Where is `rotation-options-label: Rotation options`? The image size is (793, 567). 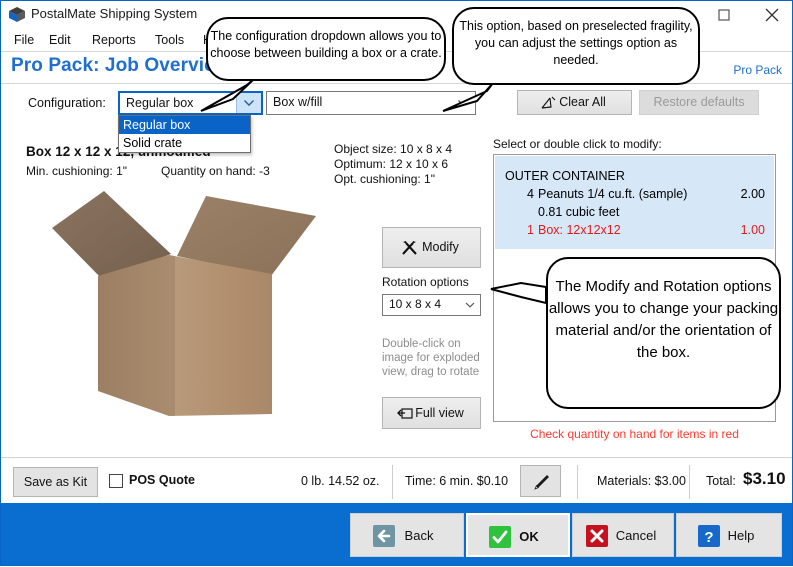
rotation-options-label: Rotation options is located at coordinates (425, 282).